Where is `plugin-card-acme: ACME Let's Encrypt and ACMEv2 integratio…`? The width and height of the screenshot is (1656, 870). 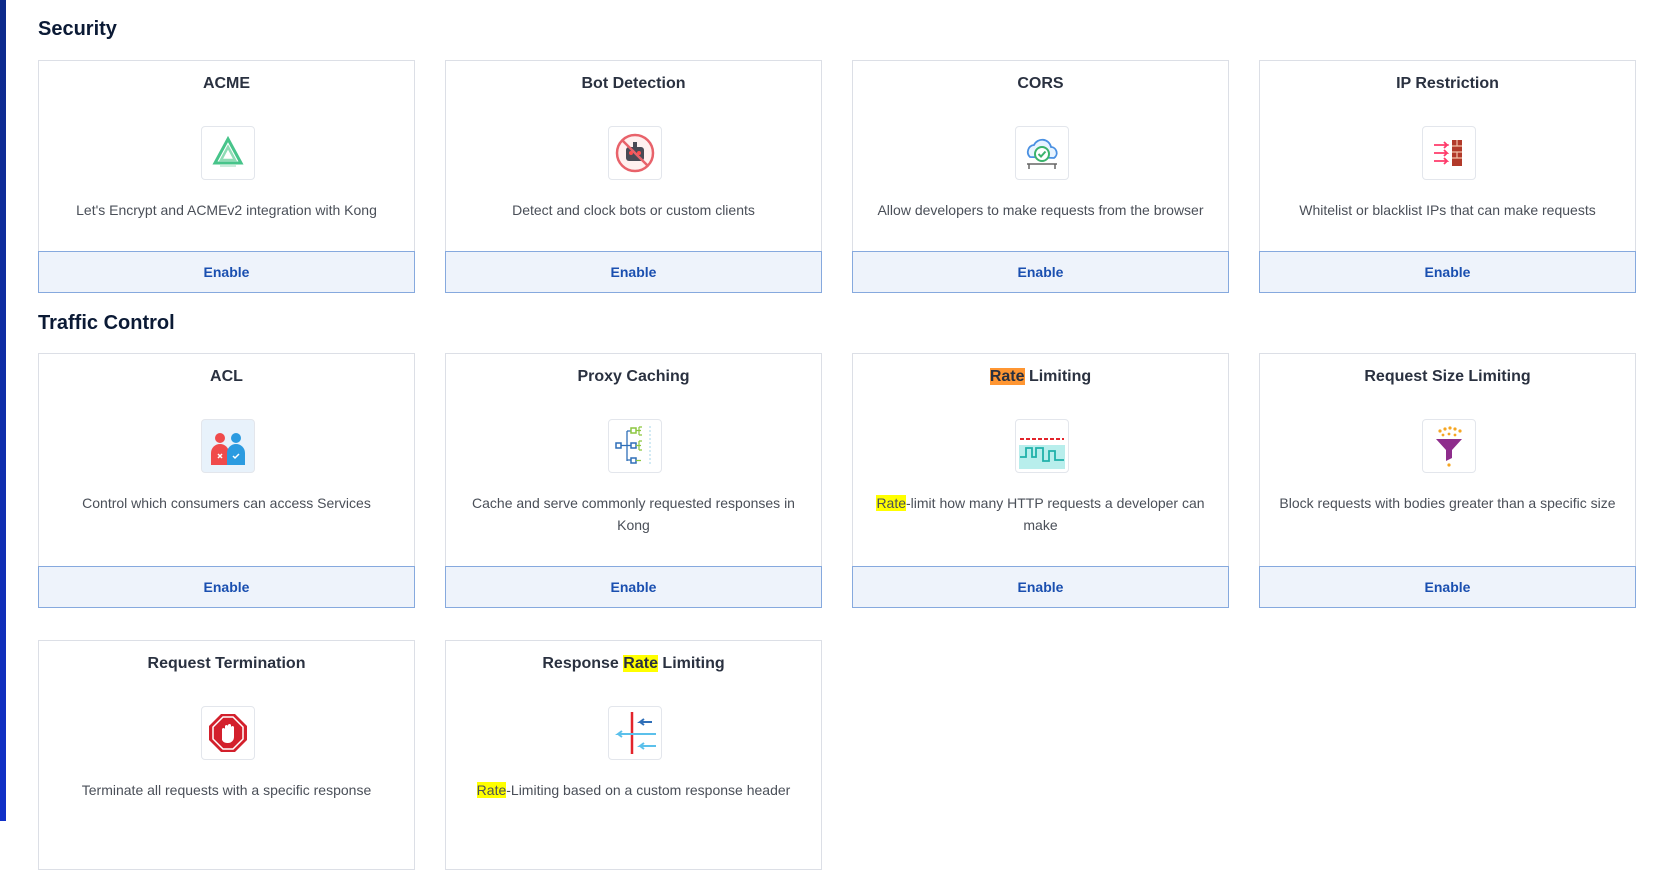
plugin-card-acme: ACME Let's Encrypt and ACMEv2 integratio… is located at coordinates (226, 176).